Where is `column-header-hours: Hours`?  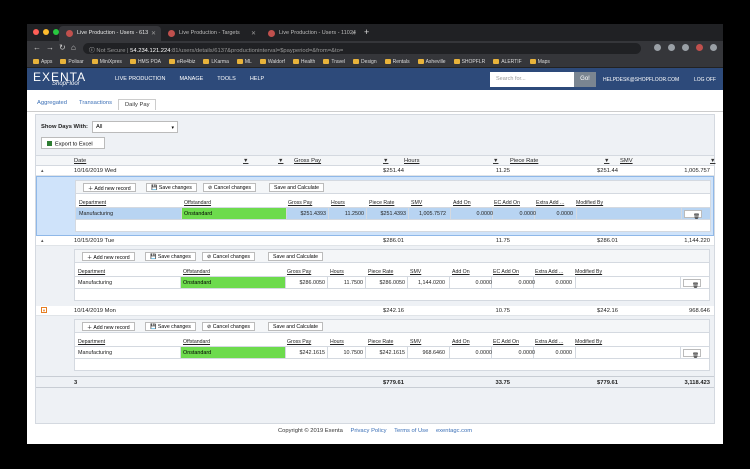
column-header-hours: Hours is located at coordinates (411, 161).